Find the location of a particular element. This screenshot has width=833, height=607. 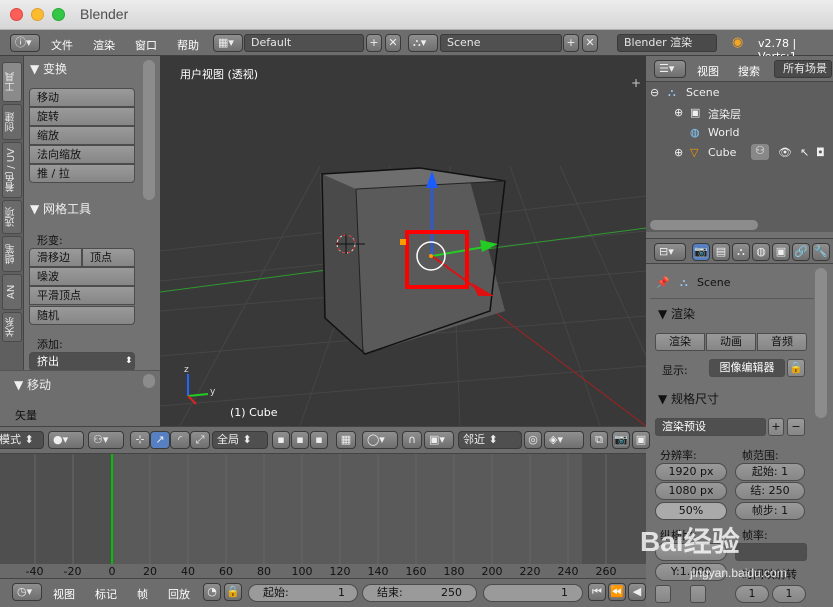

noise-button: 噪波 is located at coordinates (82, 276).